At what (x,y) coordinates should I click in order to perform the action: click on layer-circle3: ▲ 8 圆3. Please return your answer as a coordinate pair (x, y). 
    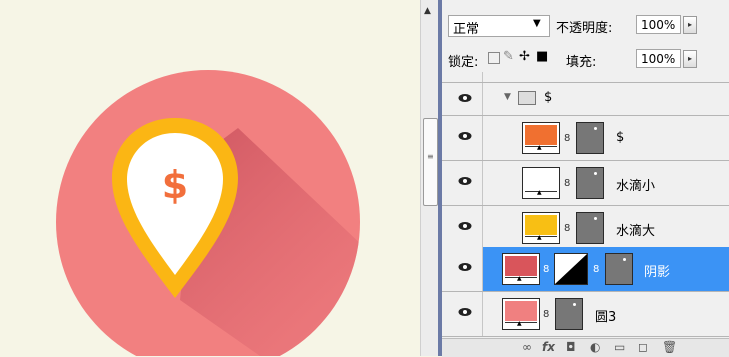
    Looking at the image, I should click on (585, 314).